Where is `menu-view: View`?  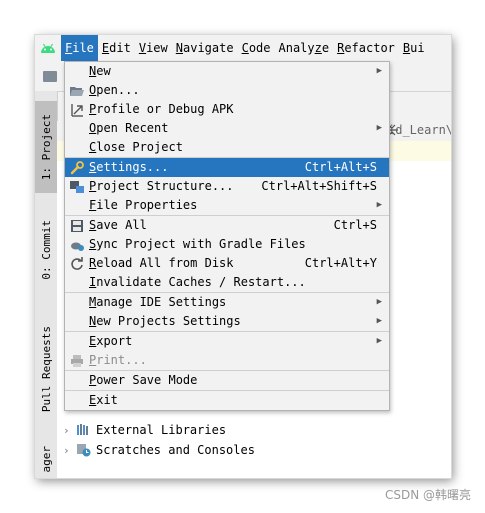 menu-view: View is located at coordinates (153, 48).